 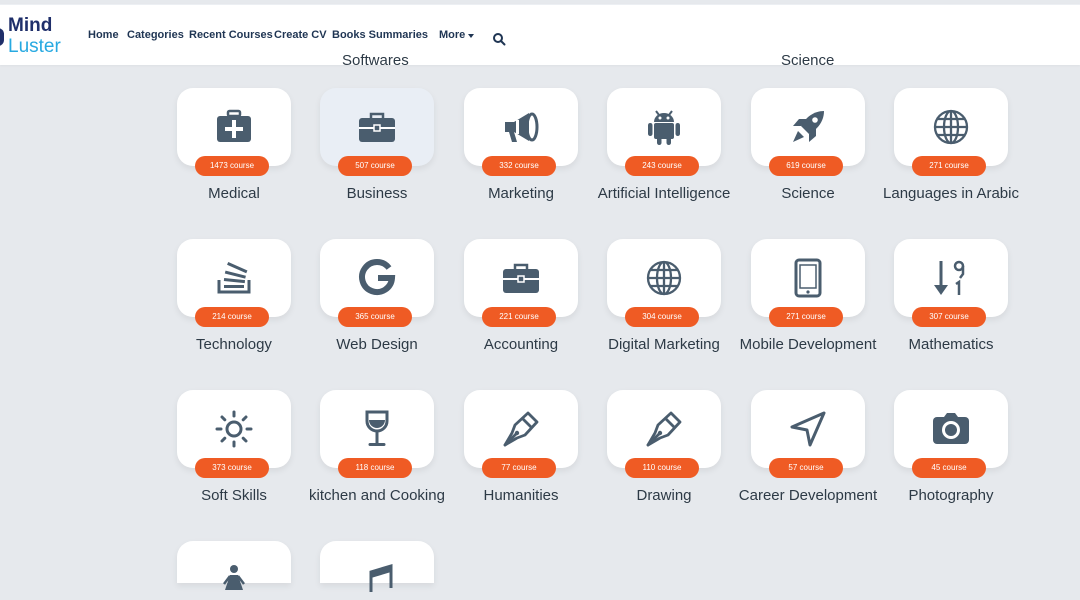 I want to click on category-card-science: 619 course, so click(x=808, y=132).